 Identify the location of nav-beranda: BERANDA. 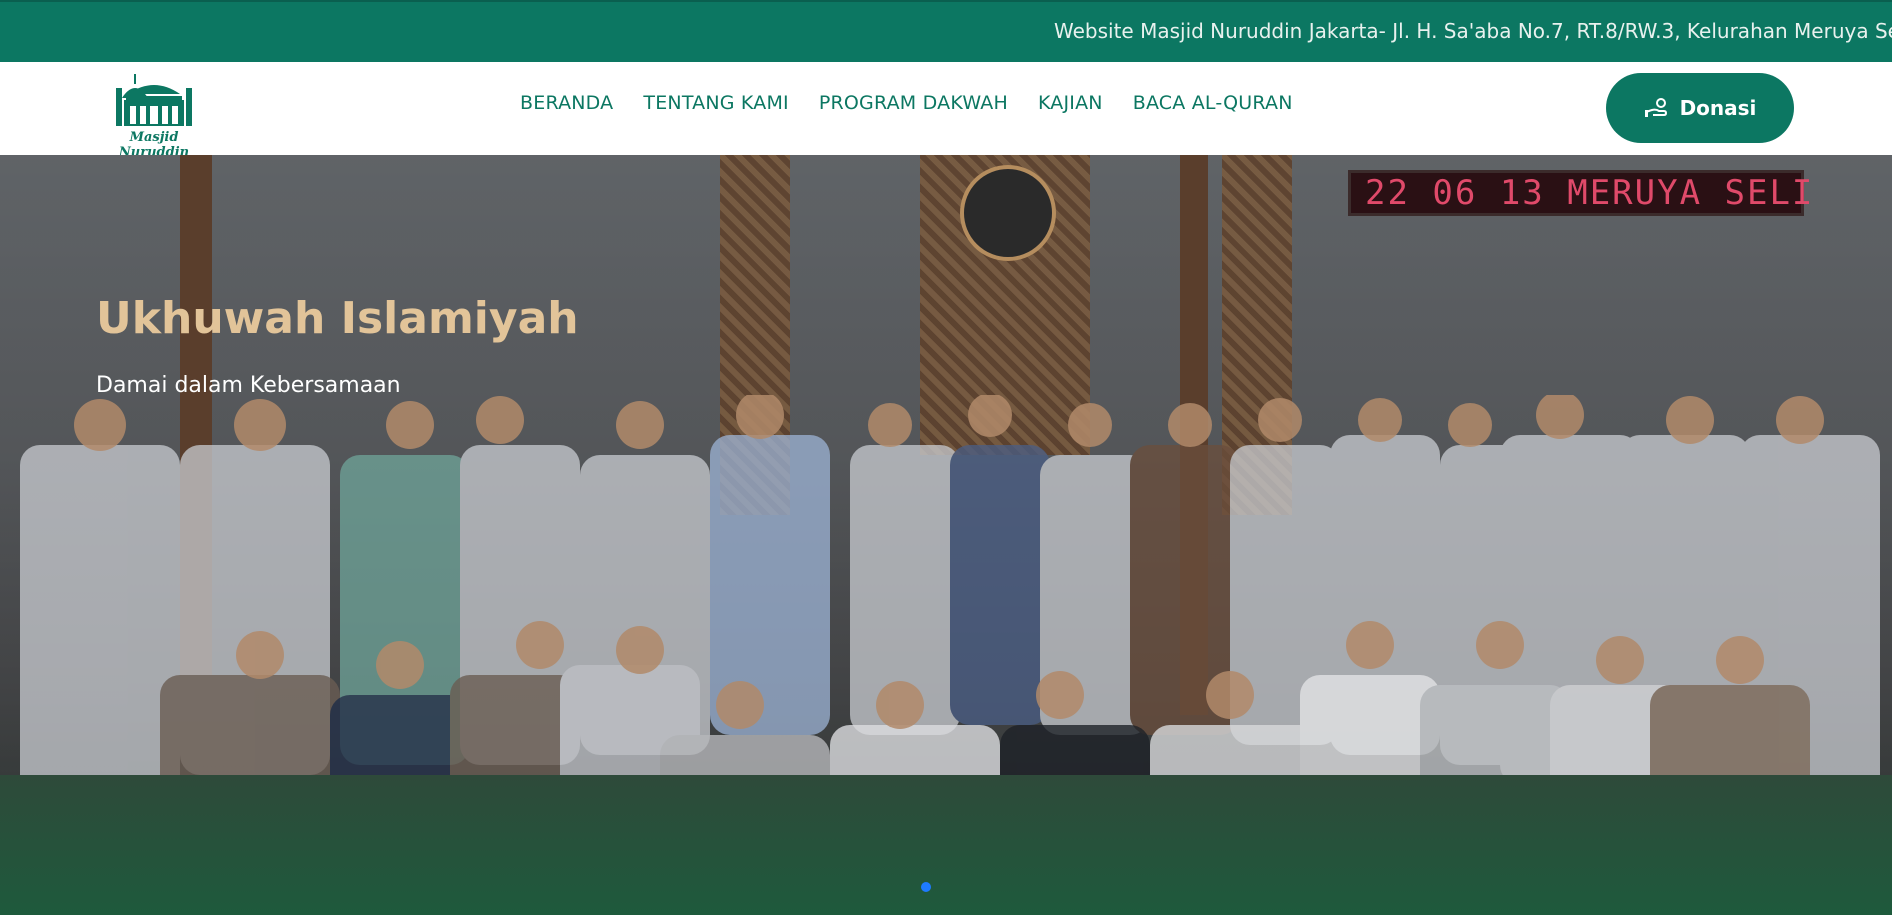
(566, 103).